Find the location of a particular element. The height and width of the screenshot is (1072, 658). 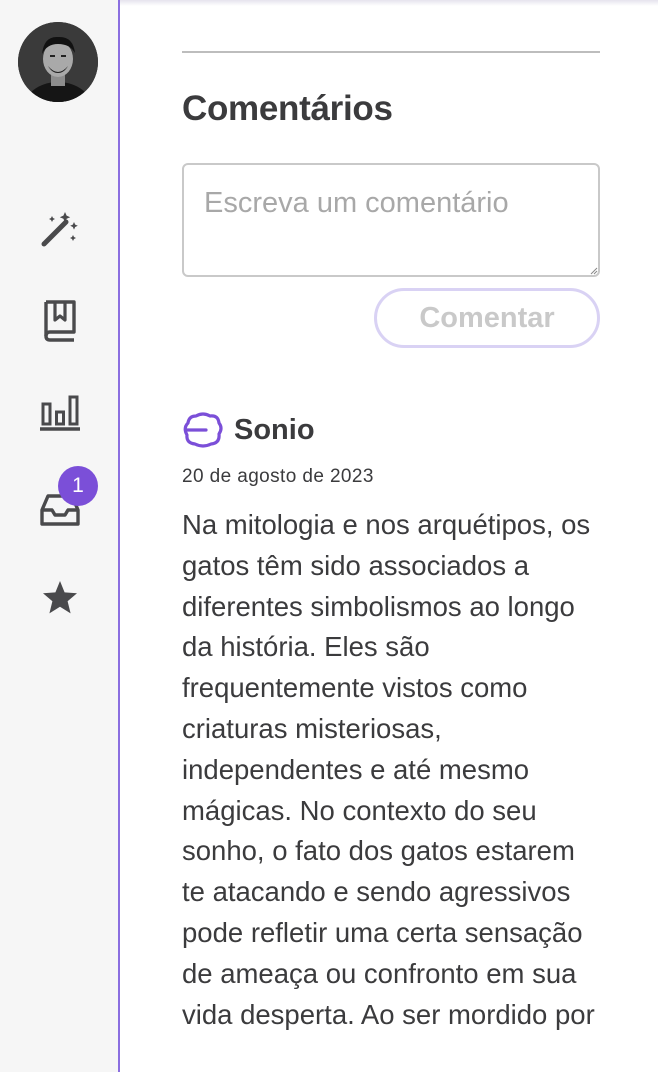

book-bookmark-icon is located at coordinates (60, 321).